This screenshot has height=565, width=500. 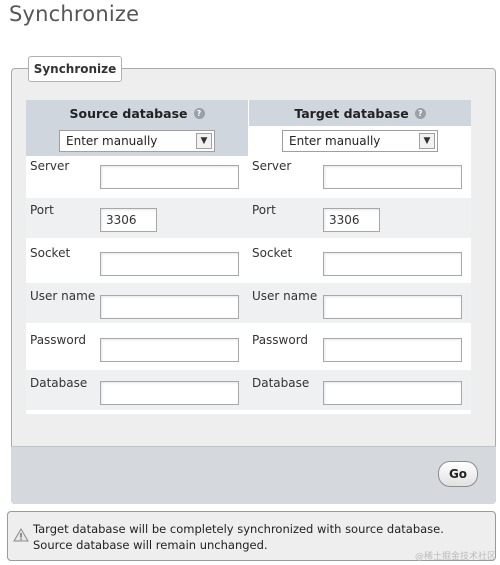 I want to click on target-socket-input, so click(x=392, y=264).